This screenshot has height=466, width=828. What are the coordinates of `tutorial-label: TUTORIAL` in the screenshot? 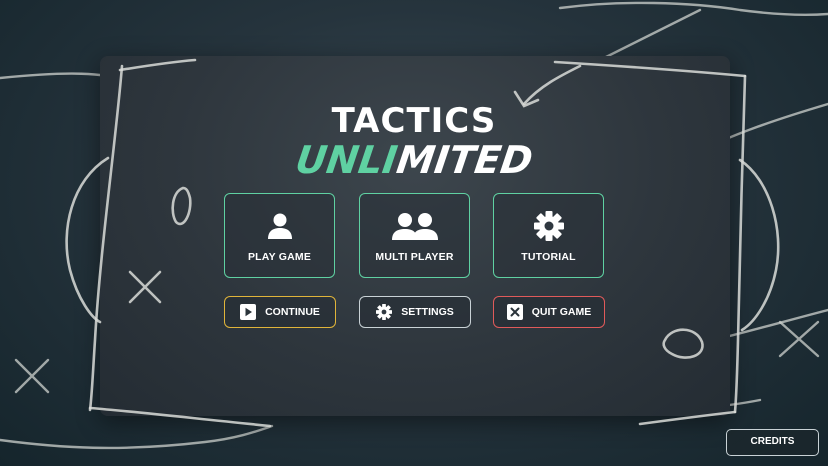 It's located at (548, 256).